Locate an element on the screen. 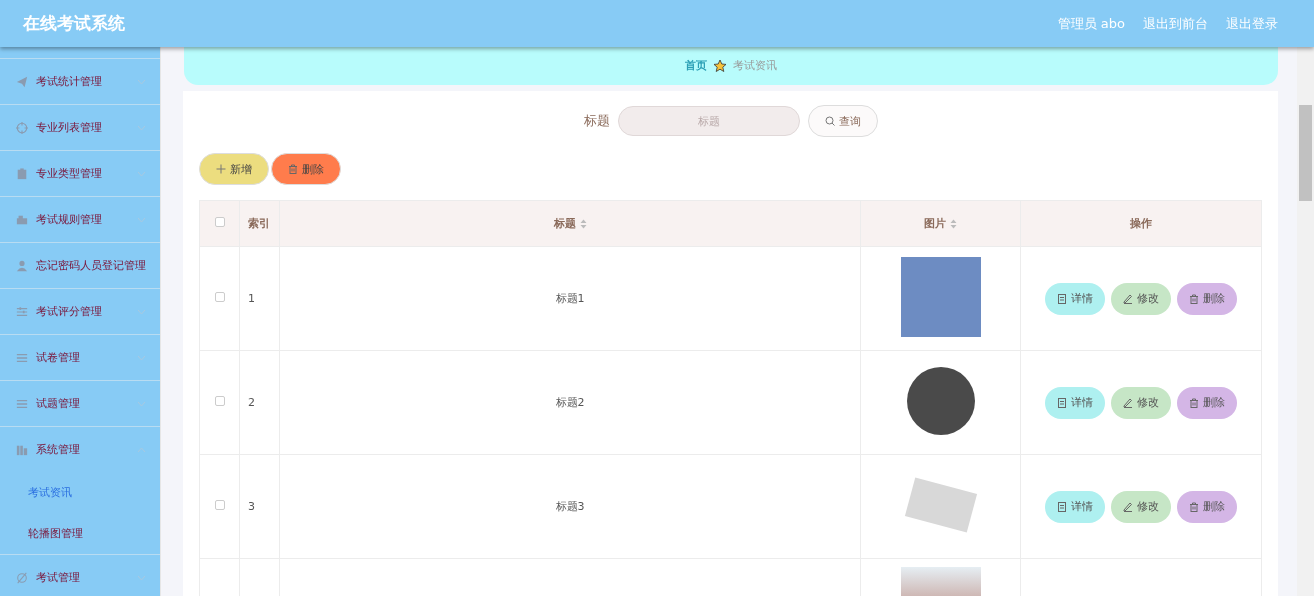  sidebar-item: 试题管理 is located at coordinates (80, 403).